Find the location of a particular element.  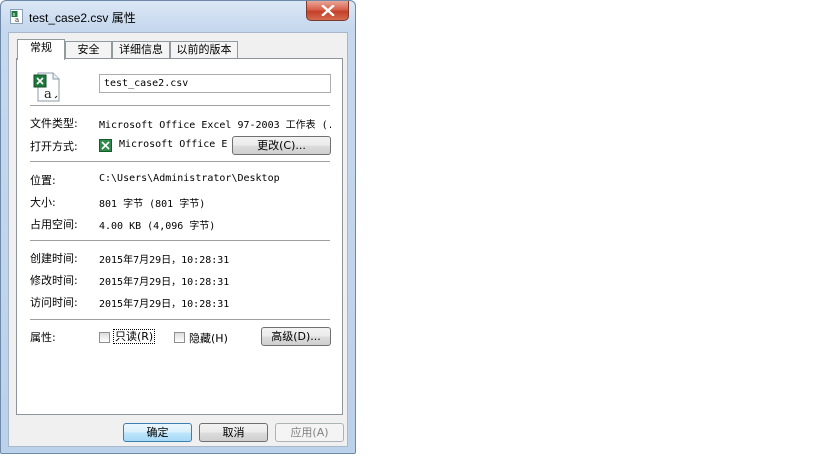

size-label: 大小: is located at coordinates (43, 202).